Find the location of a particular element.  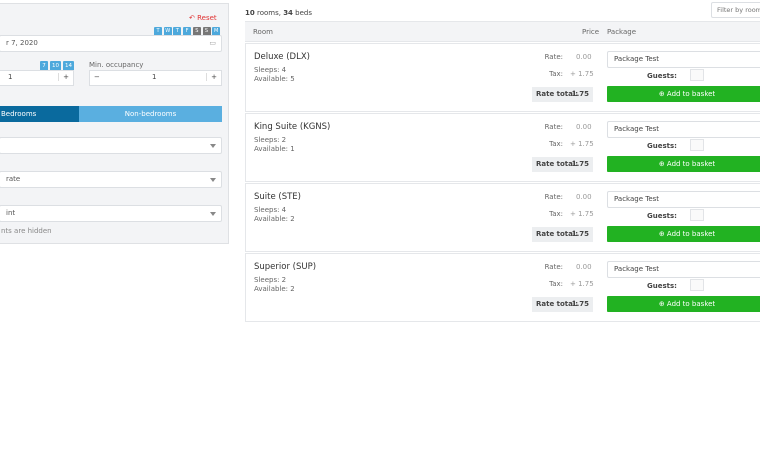

min-occupancy-value: 1 is located at coordinates (154, 77).